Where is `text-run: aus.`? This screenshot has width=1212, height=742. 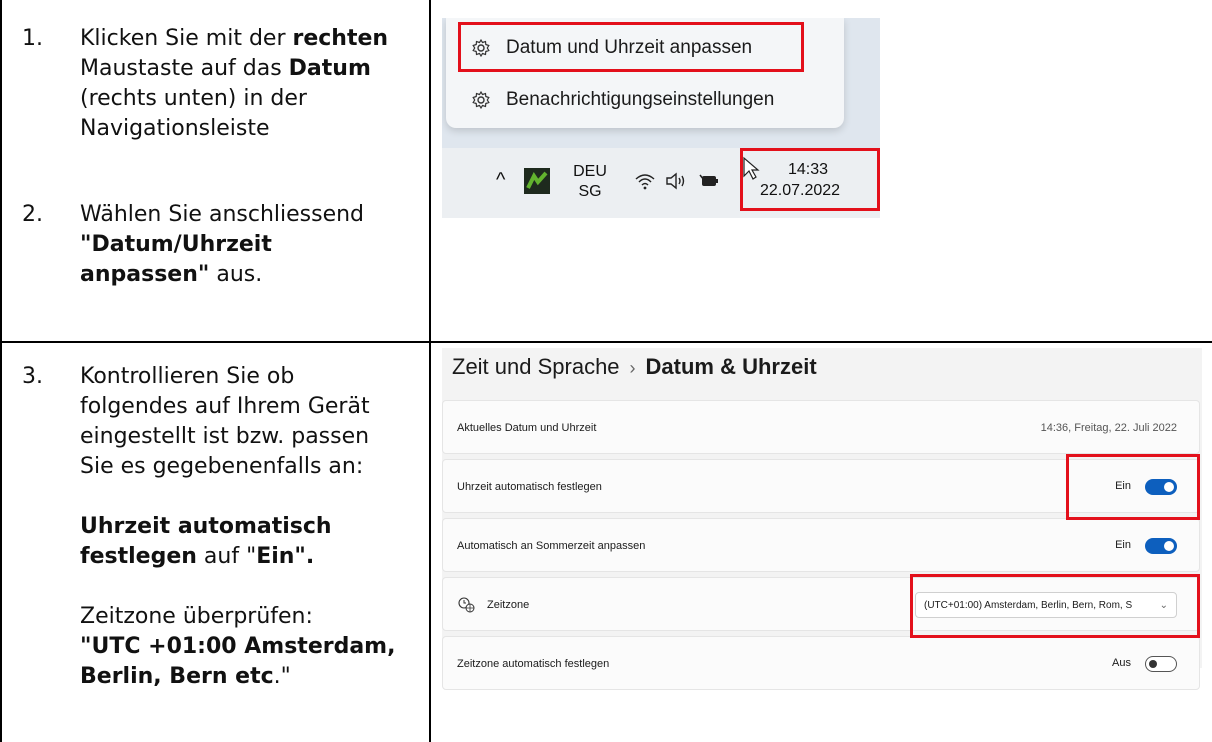
text-run: aus. is located at coordinates (236, 274).